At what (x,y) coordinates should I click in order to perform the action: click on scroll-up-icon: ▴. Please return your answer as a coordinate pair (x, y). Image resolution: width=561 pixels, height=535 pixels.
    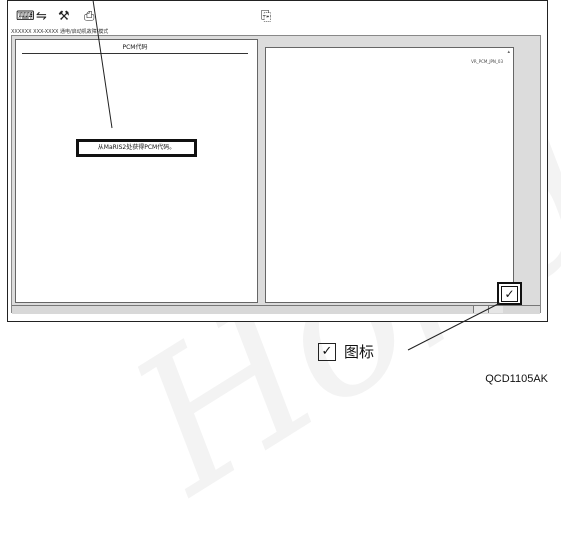
    Looking at the image, I should click on (508, 52).